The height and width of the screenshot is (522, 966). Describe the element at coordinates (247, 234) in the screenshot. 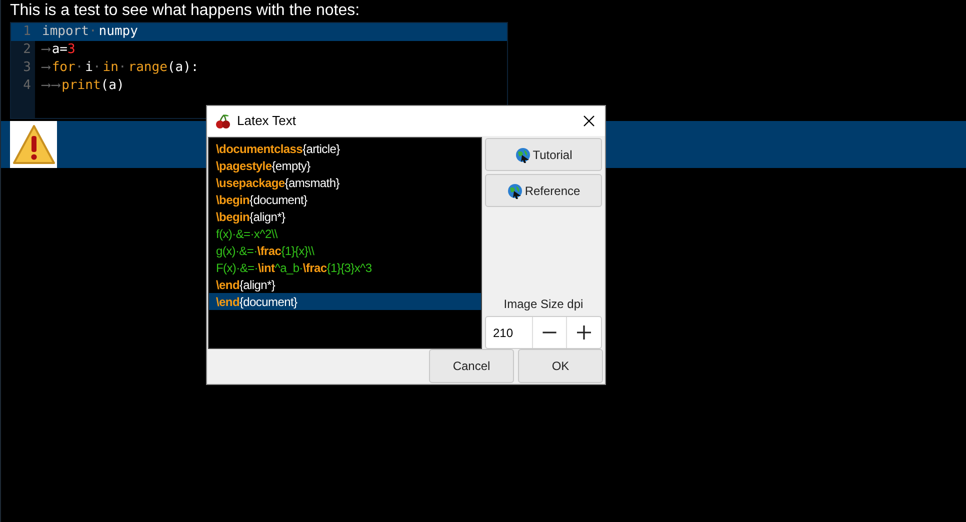

I see `latex-line: f(x)·&=·x^2\\` at that location.